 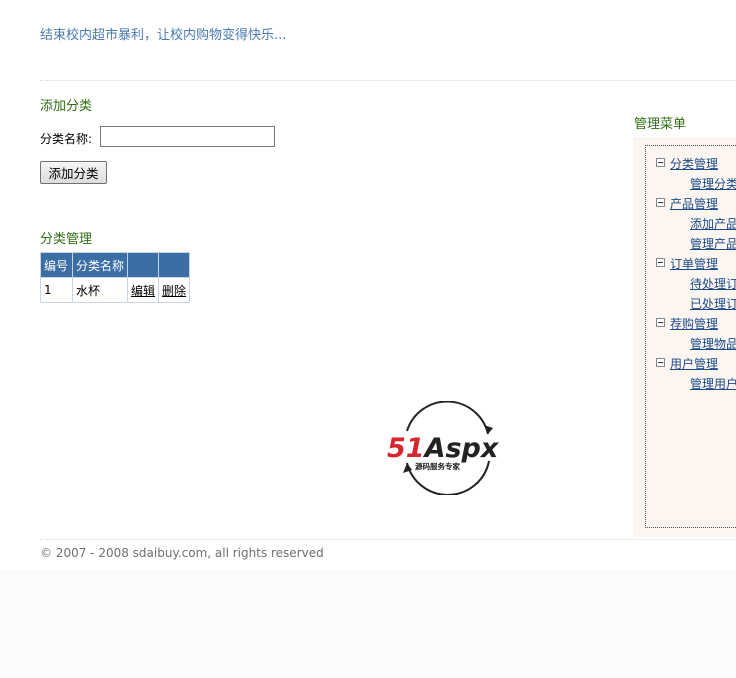 I want to click on 51aspx-logo: 51Aspx 源码服务专家, so click(x=443, y=448).